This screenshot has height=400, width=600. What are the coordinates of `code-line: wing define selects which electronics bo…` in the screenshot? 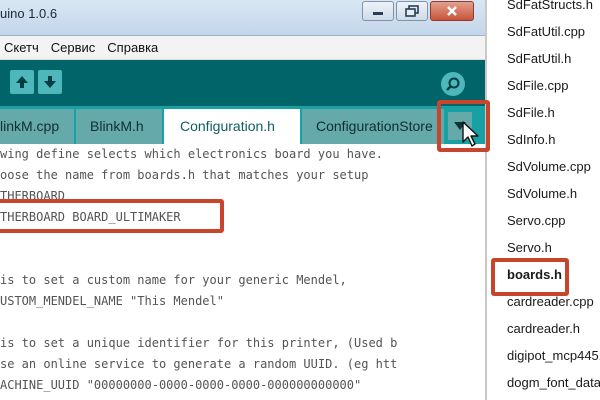 It's located at (191, 154).